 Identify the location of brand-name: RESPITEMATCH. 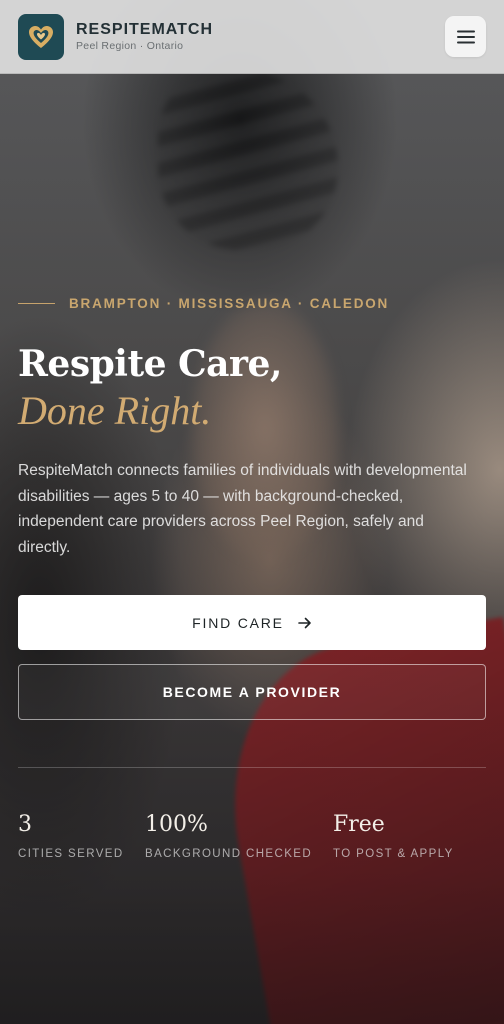
(144, 30).